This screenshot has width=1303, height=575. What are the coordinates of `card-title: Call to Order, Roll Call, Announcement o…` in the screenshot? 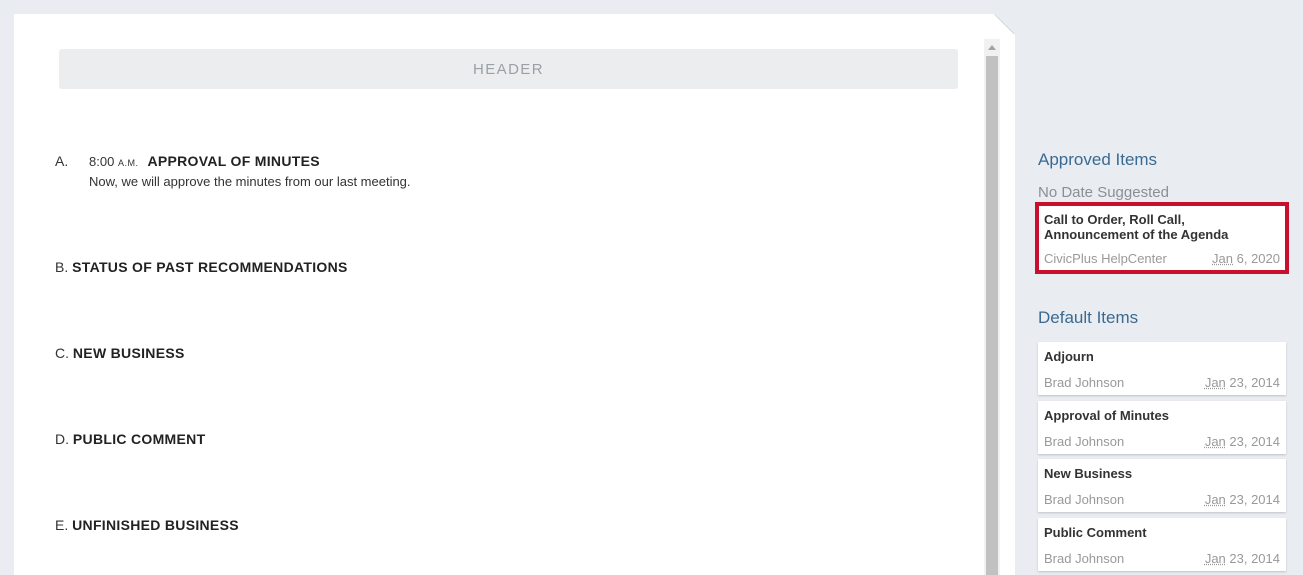 It's located at (1136, 227).